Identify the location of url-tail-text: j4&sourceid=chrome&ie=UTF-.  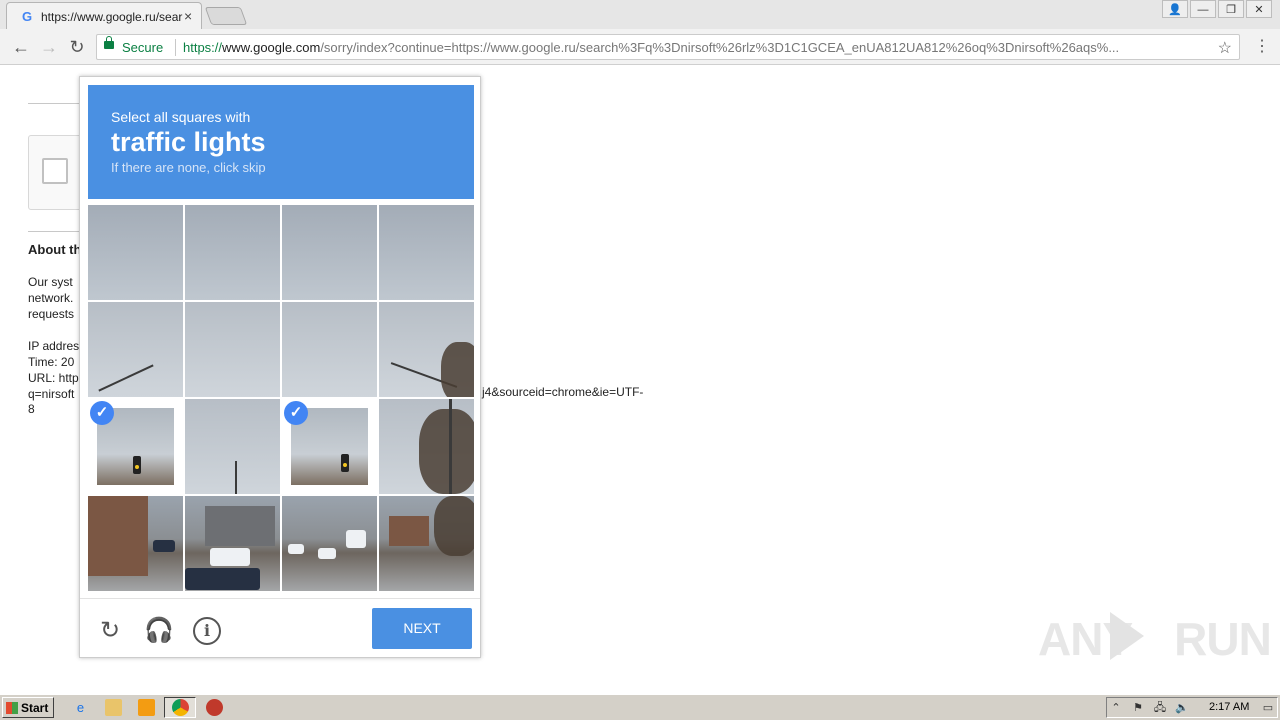
(563, 392).